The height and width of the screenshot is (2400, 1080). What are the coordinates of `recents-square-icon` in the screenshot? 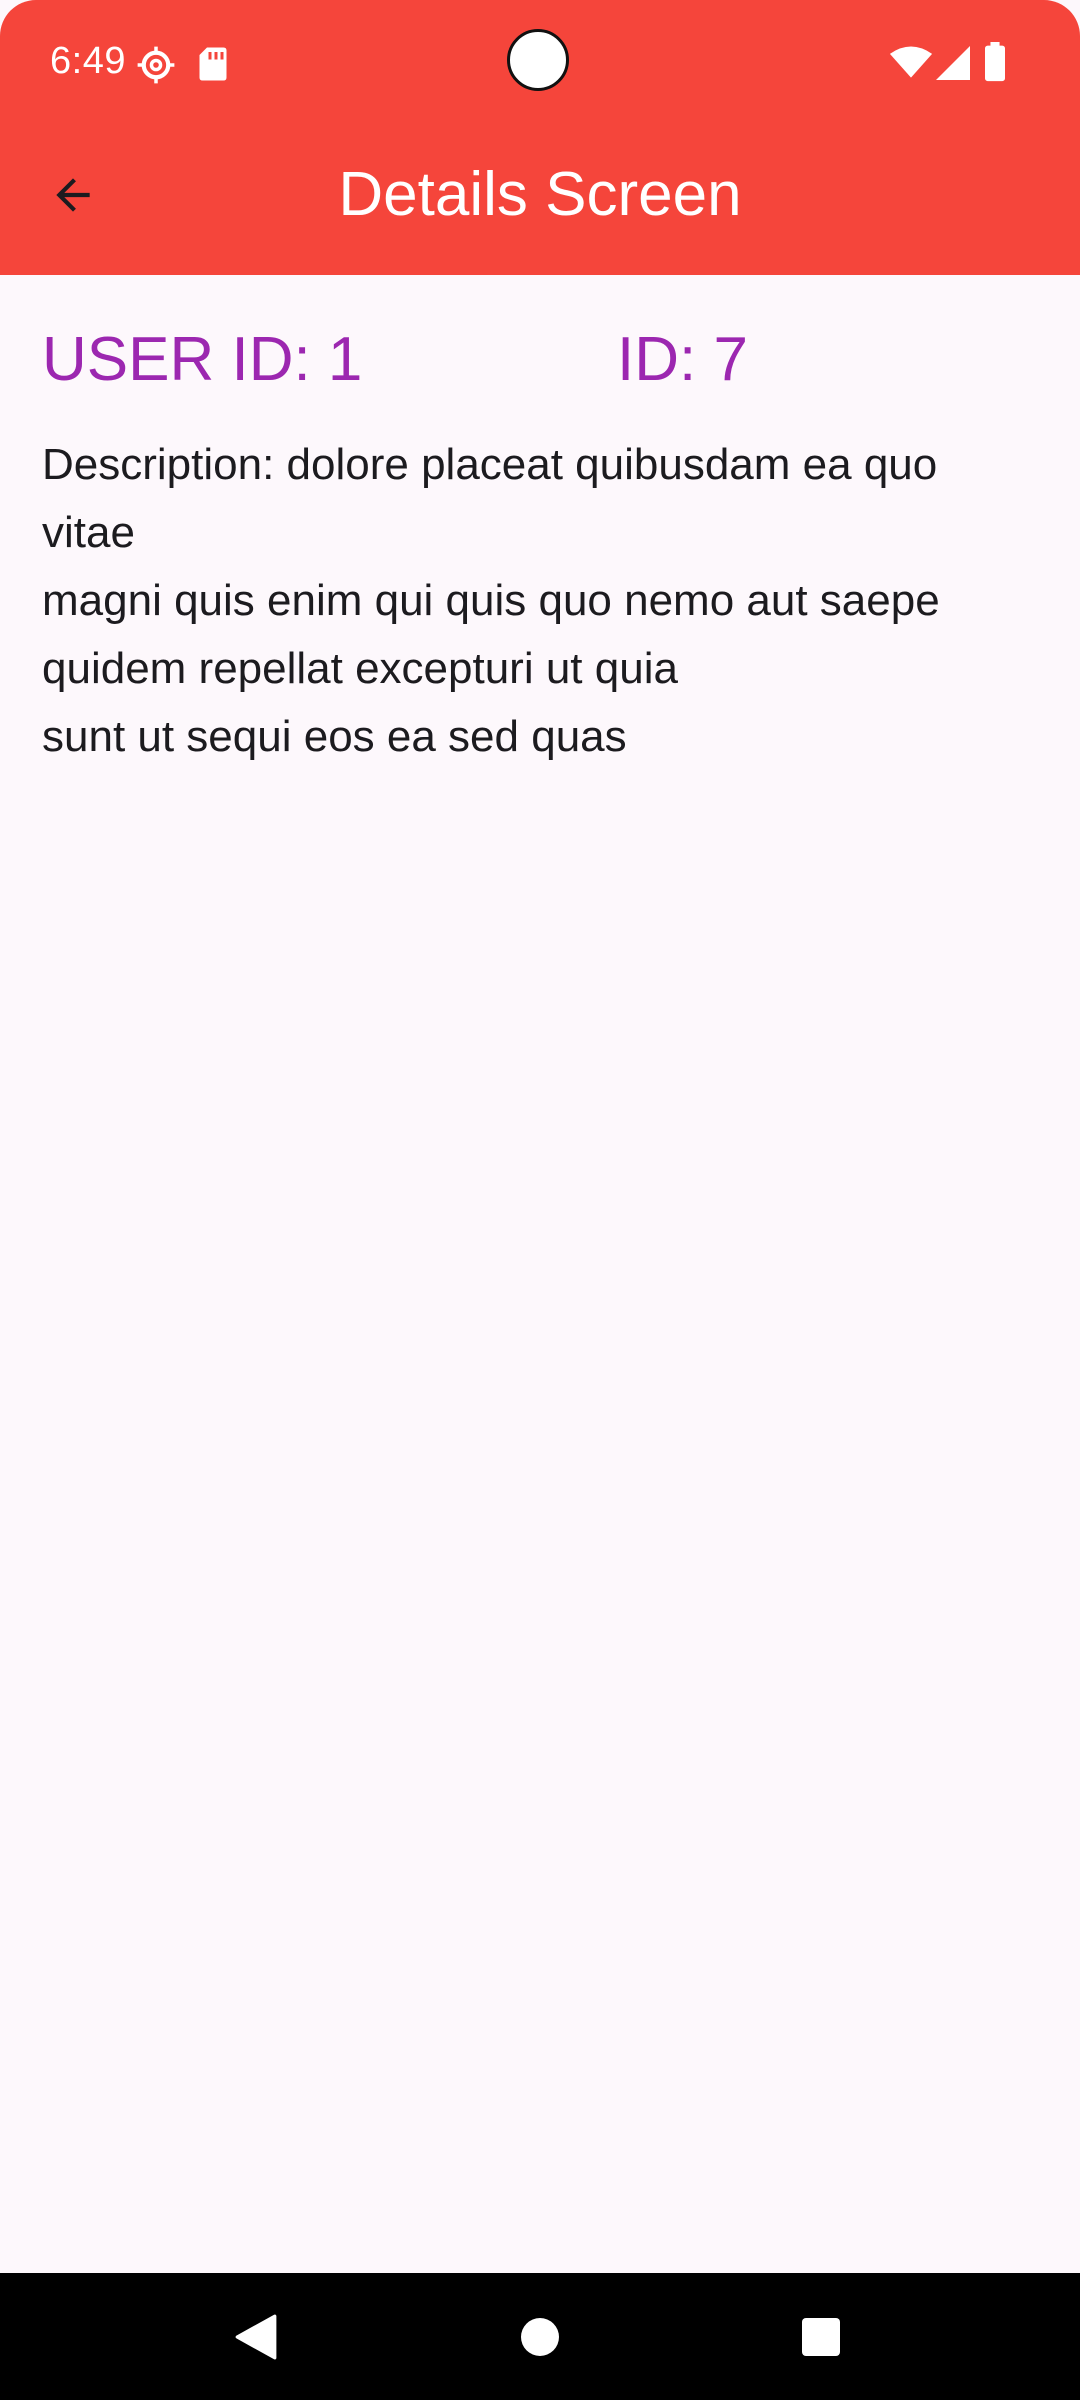 It's located at (821, 2337).